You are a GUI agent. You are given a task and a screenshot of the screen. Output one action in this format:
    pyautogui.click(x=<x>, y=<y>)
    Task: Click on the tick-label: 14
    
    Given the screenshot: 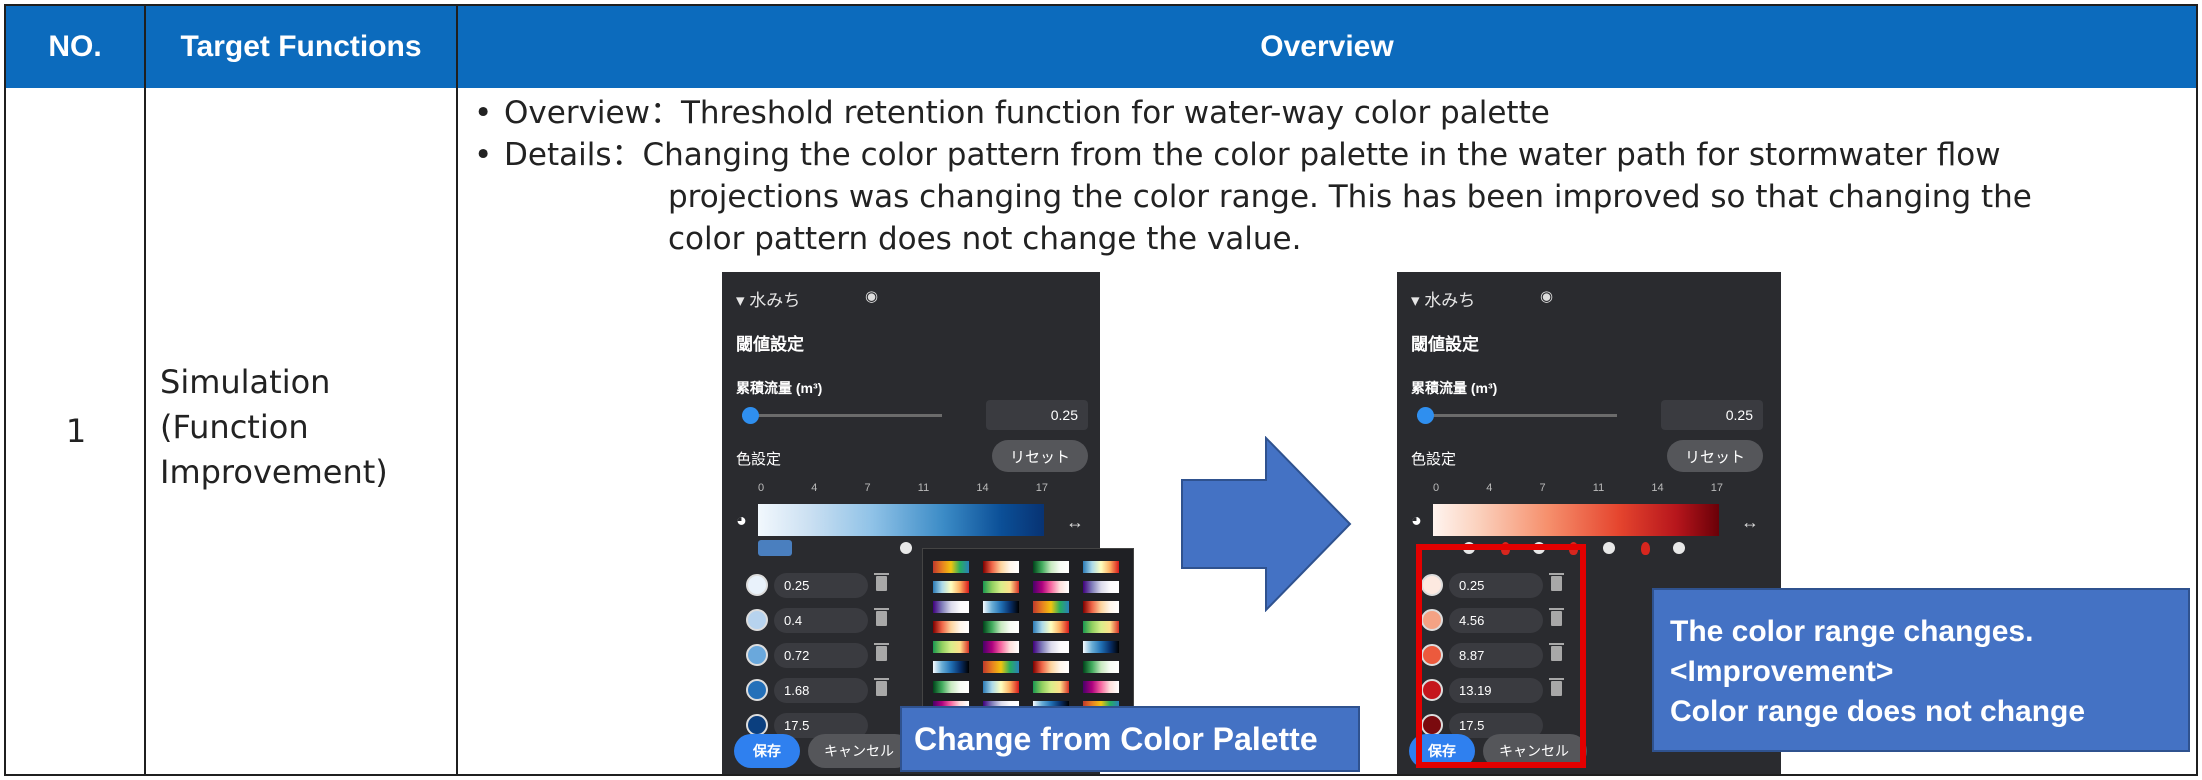 What is the action you would take?
    pyautogui.click(x=982, y=488)
    